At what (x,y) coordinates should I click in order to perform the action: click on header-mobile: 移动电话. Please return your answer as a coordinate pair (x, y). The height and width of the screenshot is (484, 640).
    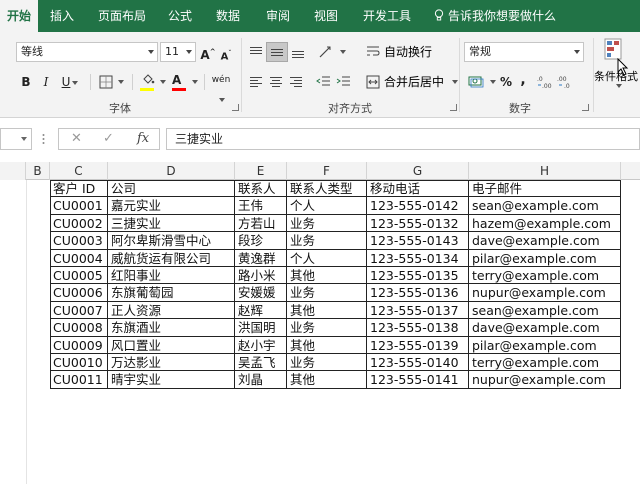
    Looking at the image, I should click on (418, 189).